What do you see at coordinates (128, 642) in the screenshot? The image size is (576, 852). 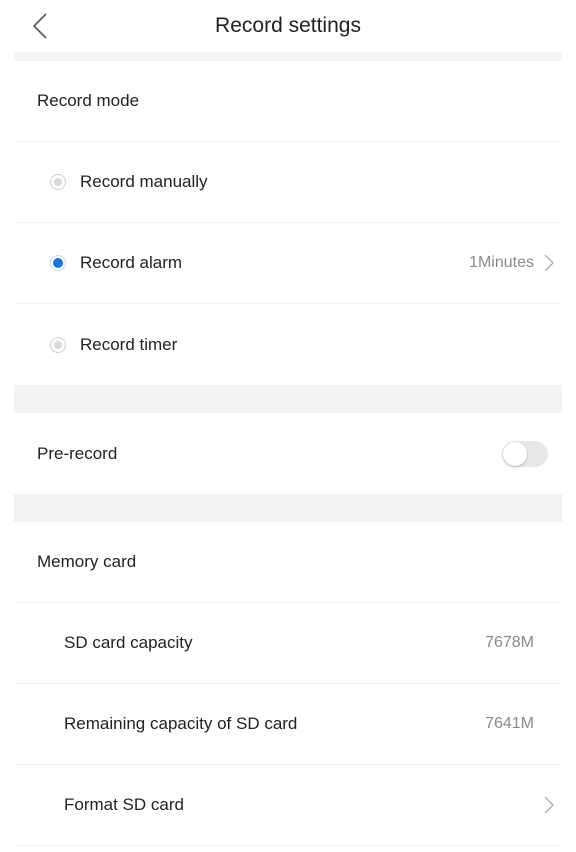 I see `sd-capacity-label: SD card capacity` at bounding box center [128, 642].